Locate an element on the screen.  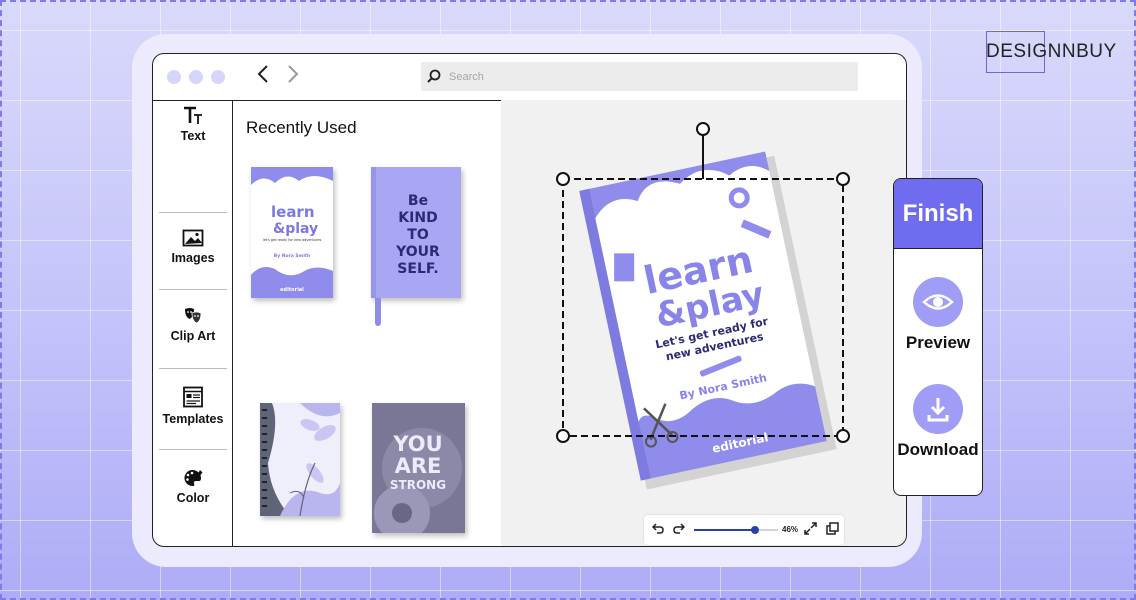
finish-button: Finish is located at coordinates (938, 214).